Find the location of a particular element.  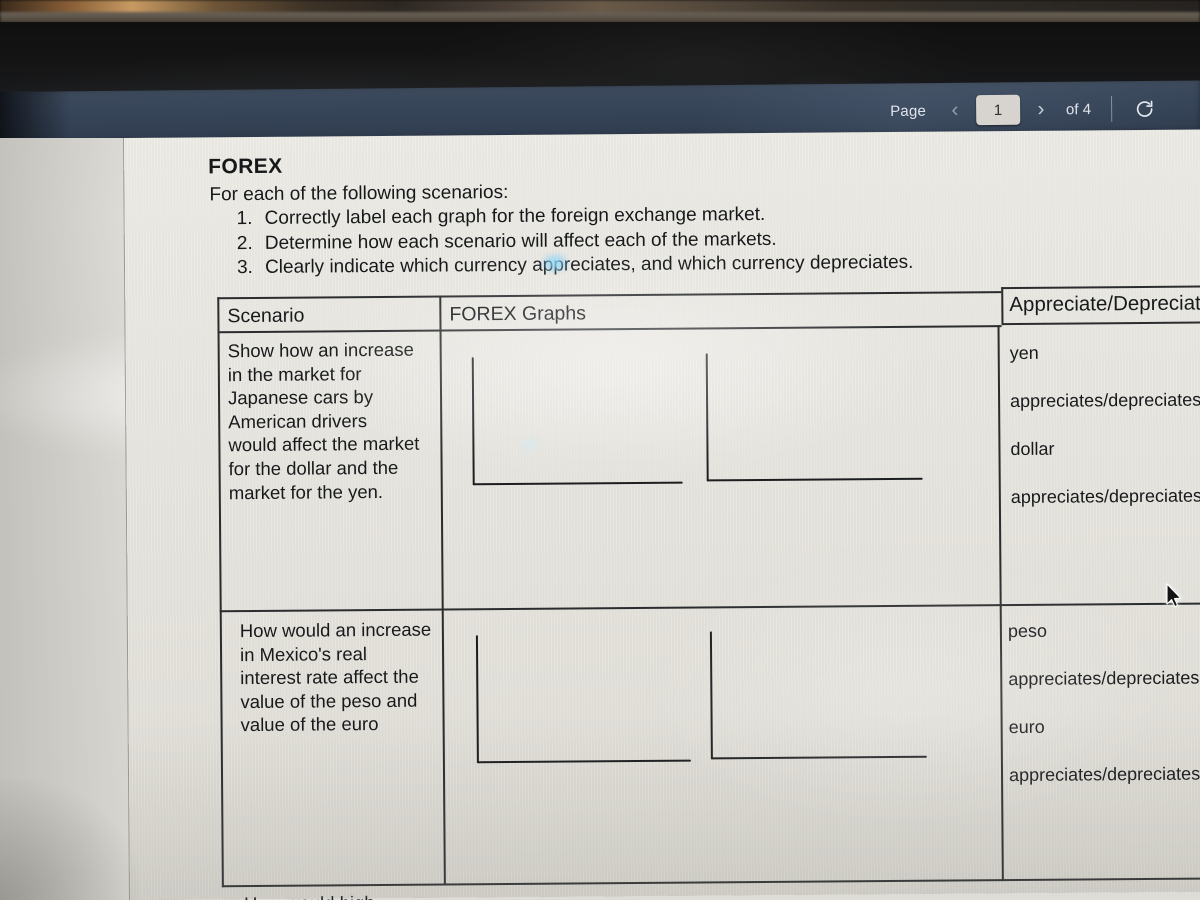

mouse-cursor-icon is located at coordinates (1175, 596).